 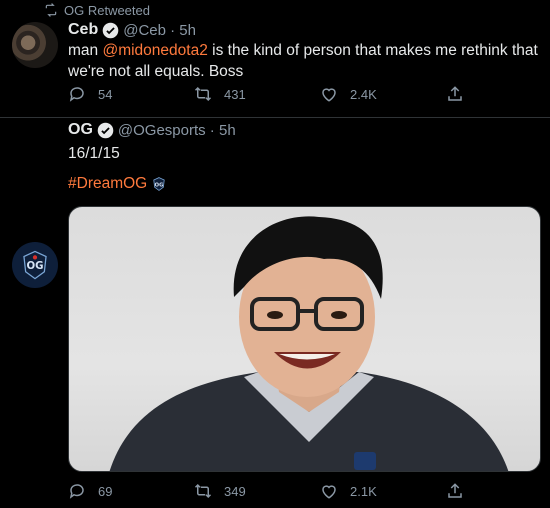 I want to click on tweet-header: OG @OGesports · 5h, so click(x=152, y=130).